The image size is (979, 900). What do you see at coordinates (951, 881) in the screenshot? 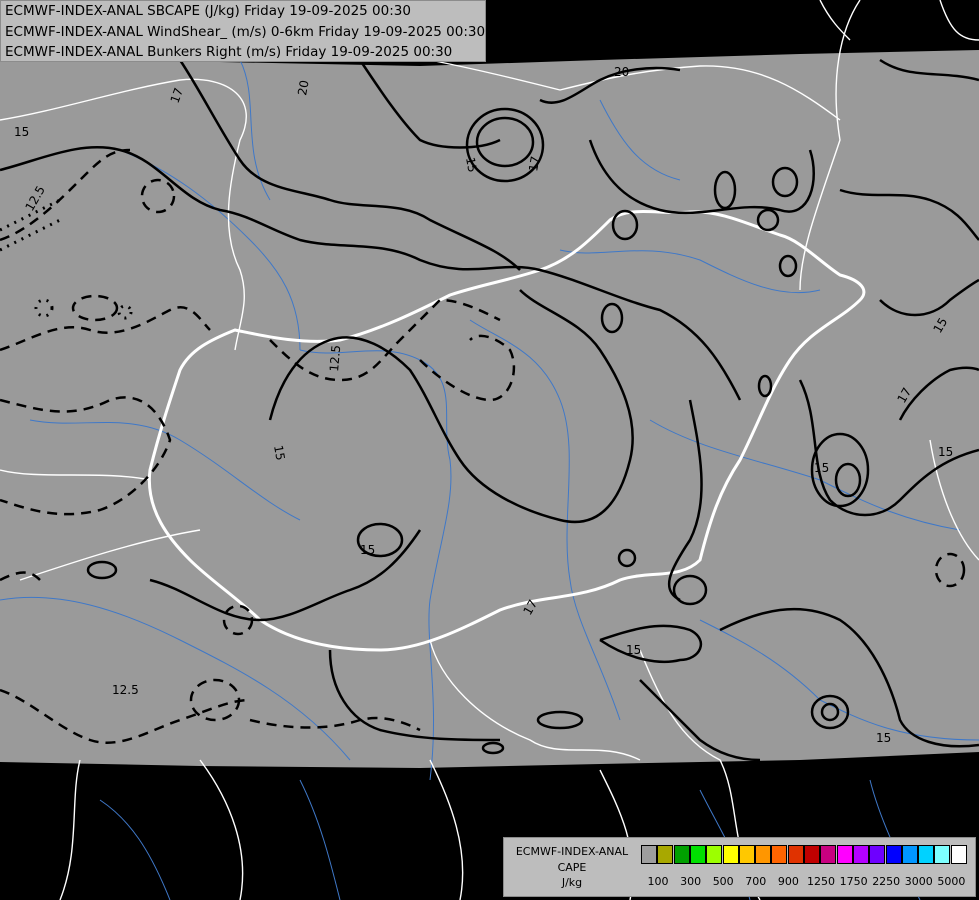
I see `legend-tick-label: 5000` at bounding box center [951, 881].